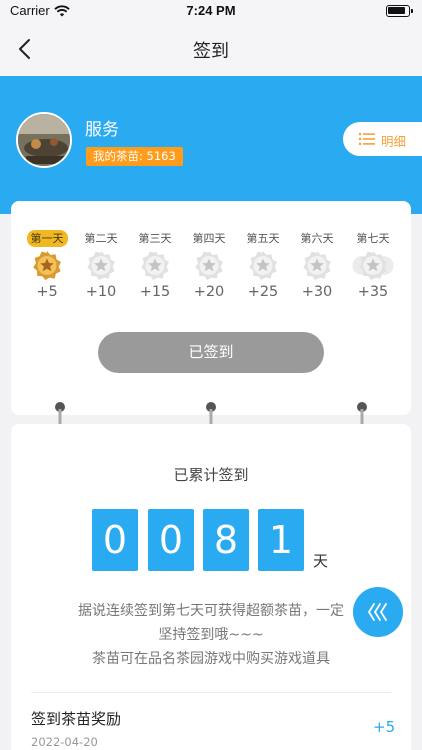 Image resolution: width=422 pixels, height=750 pixels. I want to click on float-button, so click(378, 612).